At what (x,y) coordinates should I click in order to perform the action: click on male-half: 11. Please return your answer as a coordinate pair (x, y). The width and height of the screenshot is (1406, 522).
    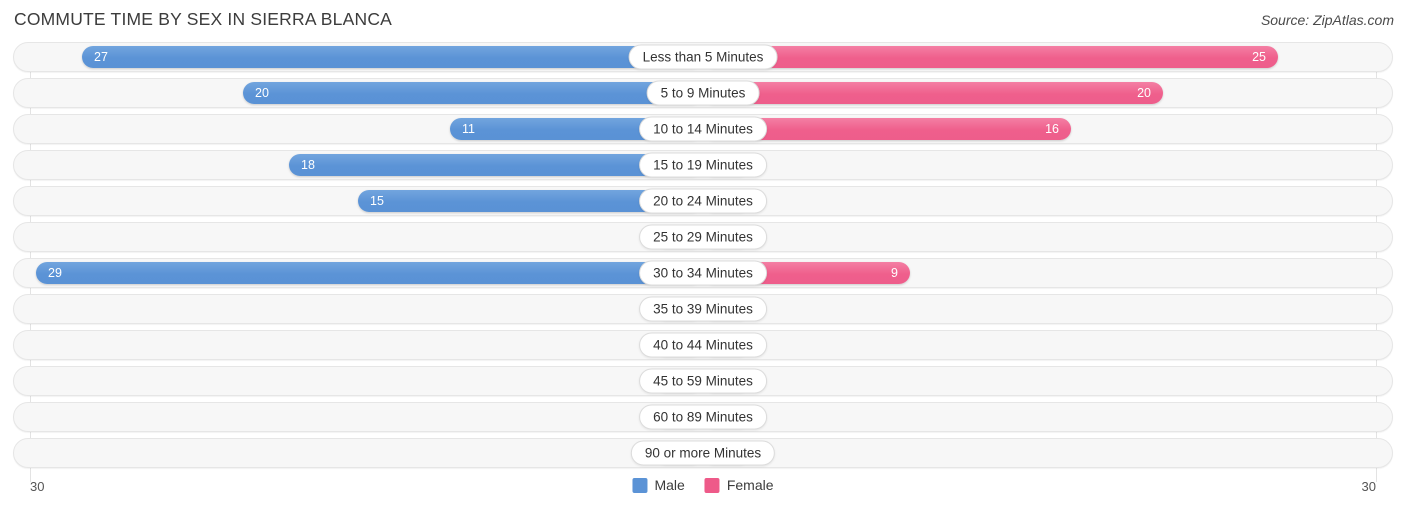
    Looking at the image, I should click on (358, 129).